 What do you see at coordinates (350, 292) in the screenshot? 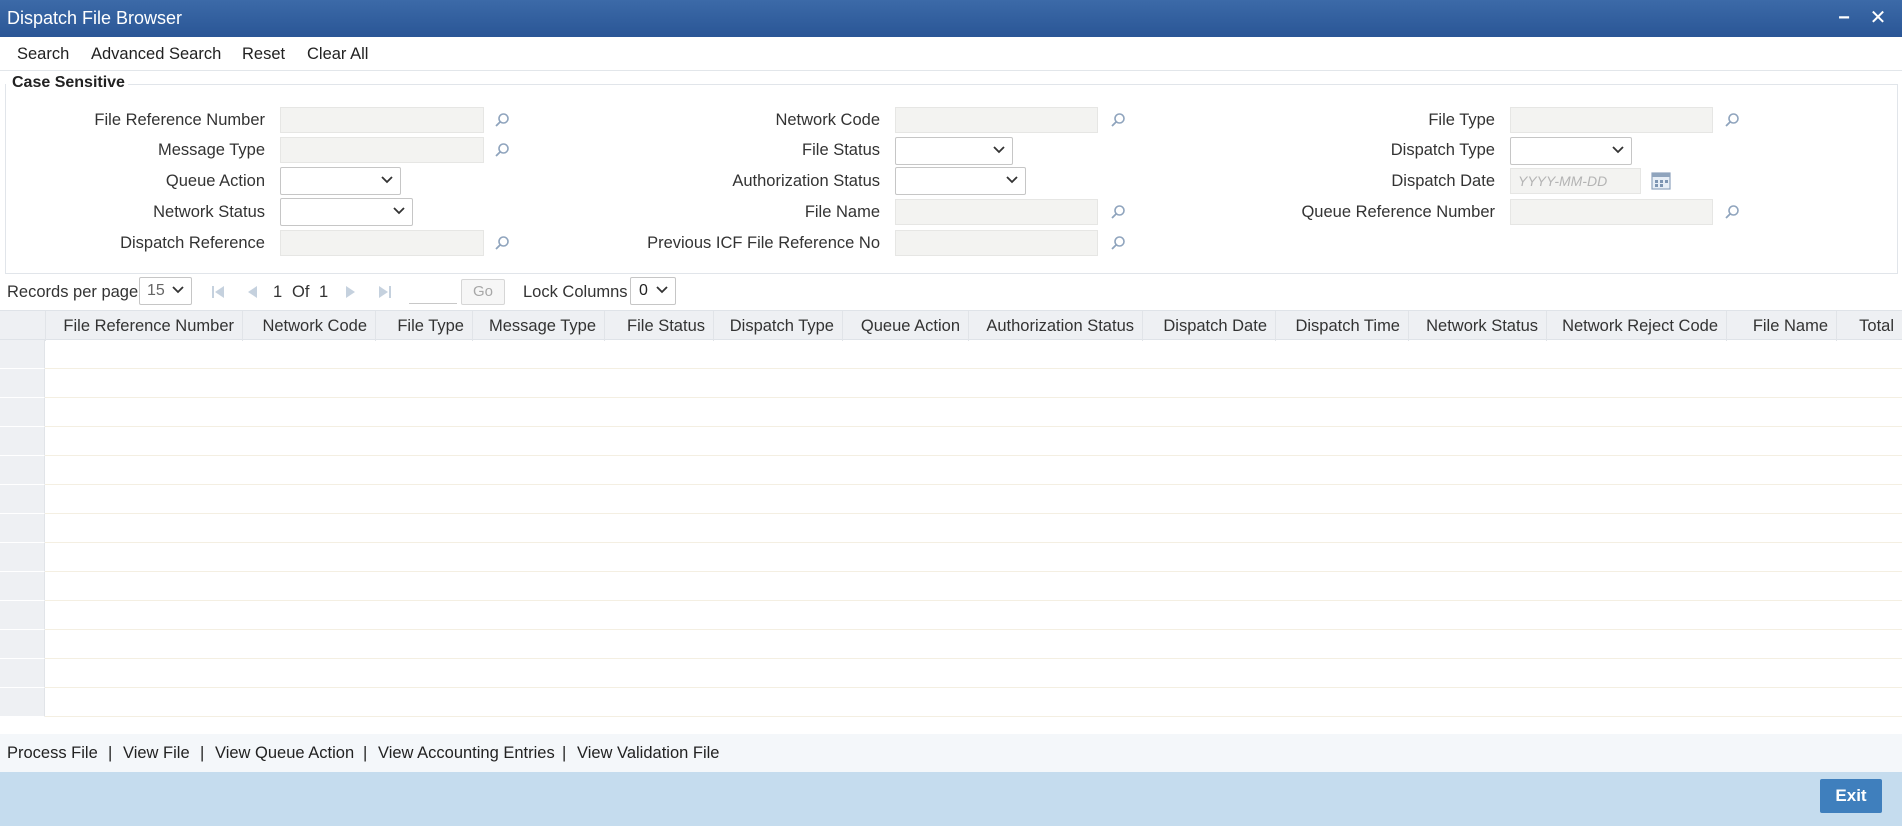
I see `next-page-icon` at bounding box center [350, 292].